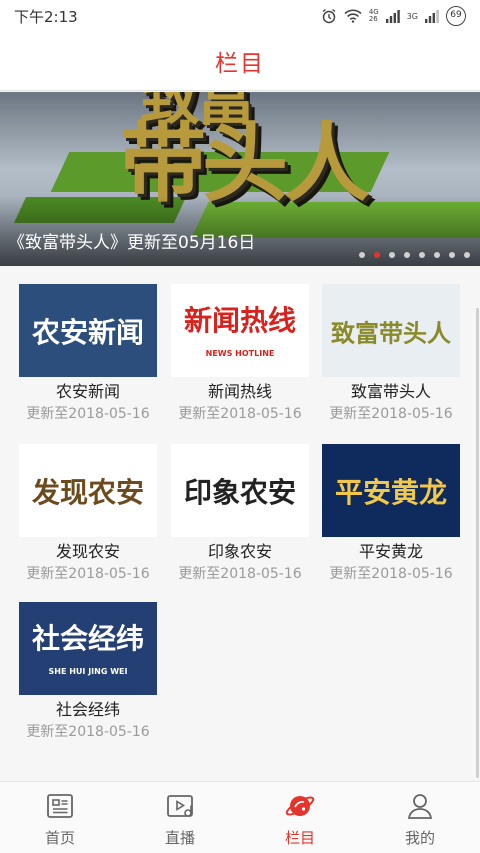 Image resolution: width=480 pixels, height=853 pixels. I want to click on program-thumbnail-text: 致富带头人, so click(391, 333).